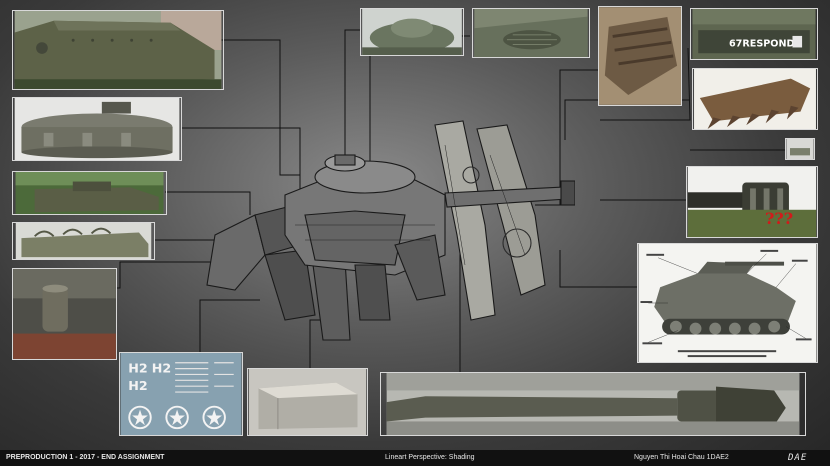 The height and width of the screenshot is (466, 830). I want to click on cylinder-image, so click(64, 314).